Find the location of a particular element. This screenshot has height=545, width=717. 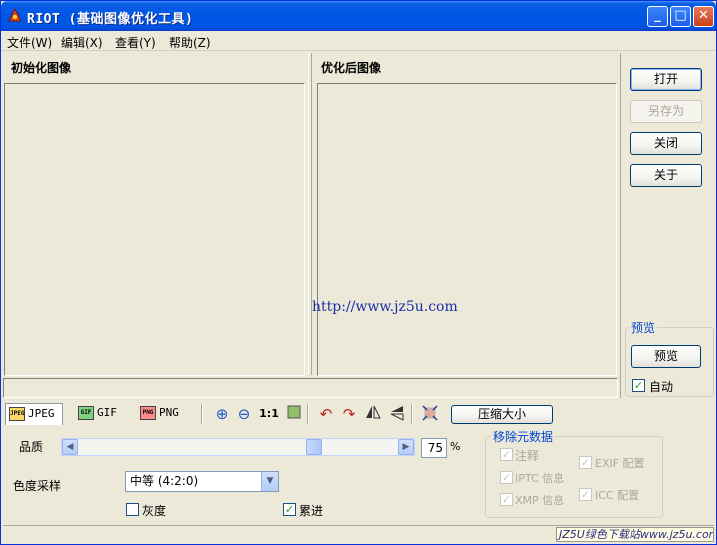

auto-preview-checkbox: ✓ is located at coordinates (638, 385).